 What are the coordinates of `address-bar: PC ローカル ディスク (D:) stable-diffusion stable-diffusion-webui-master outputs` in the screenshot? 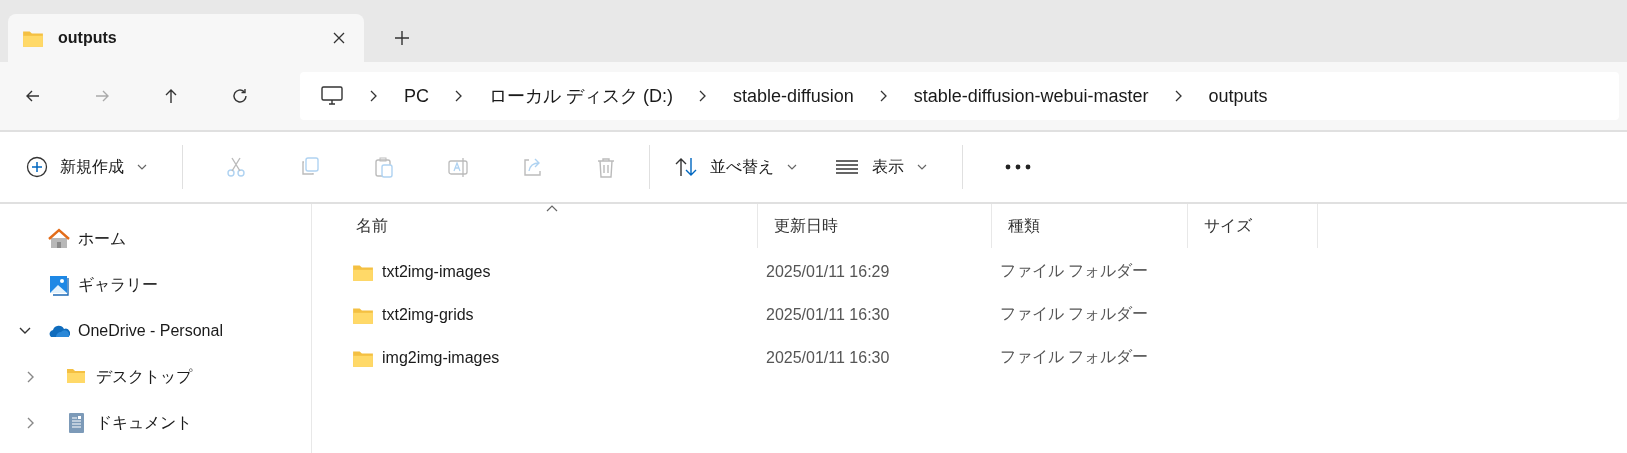 It's located at (959, 96).